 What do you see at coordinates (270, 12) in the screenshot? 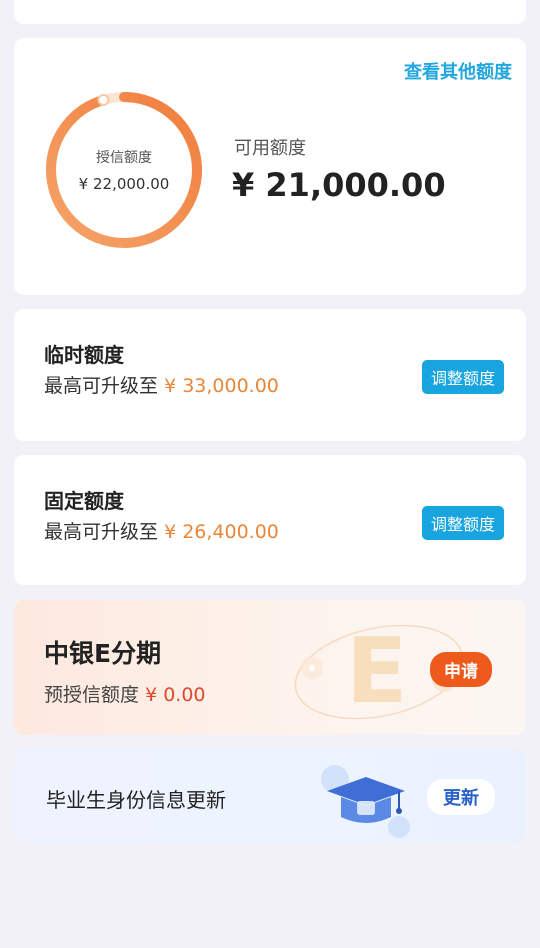
I see `previous-card-bottom` at bounding box center [270, 12].